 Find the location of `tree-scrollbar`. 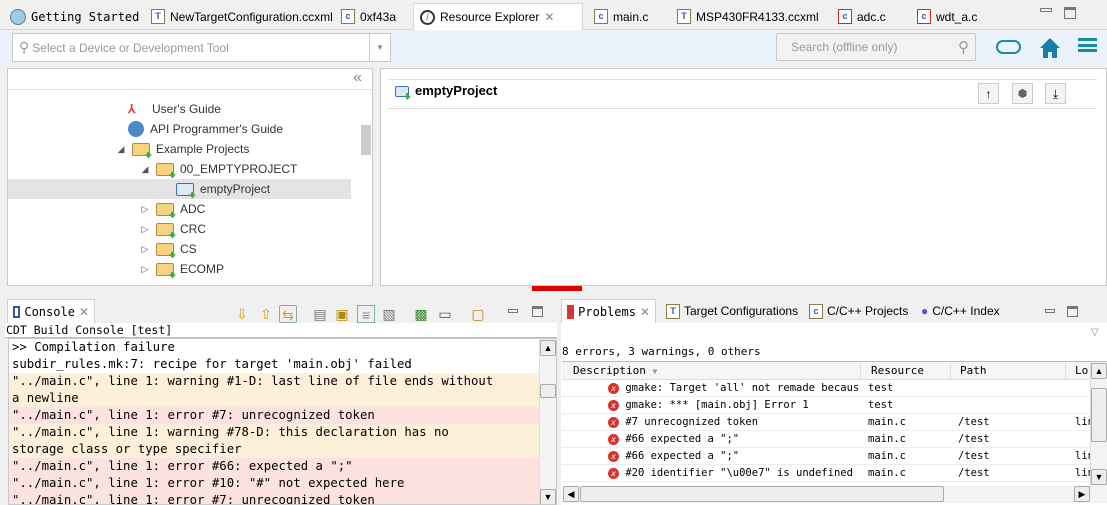

tree-scrollbar is located at coordinates (366, 140).